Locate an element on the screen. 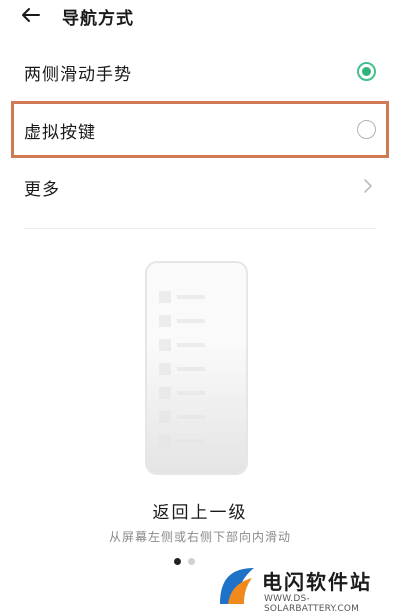  preview-subtitle: 从屏幕左侧或右侧下部向内滑动 is located at coordinates (199, 537).